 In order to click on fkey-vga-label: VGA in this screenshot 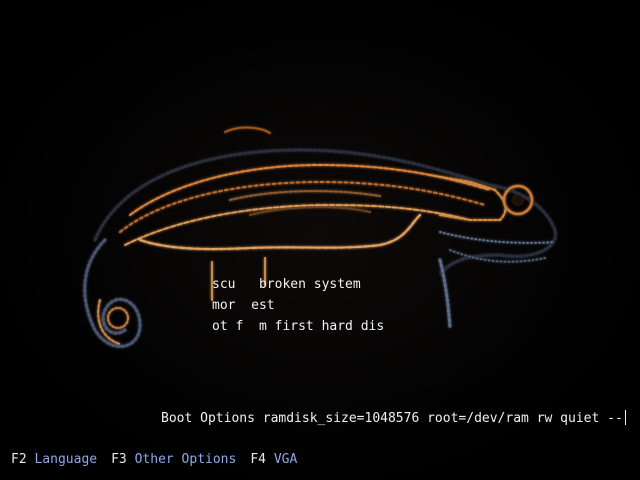, I will do `click(285, 459)`.